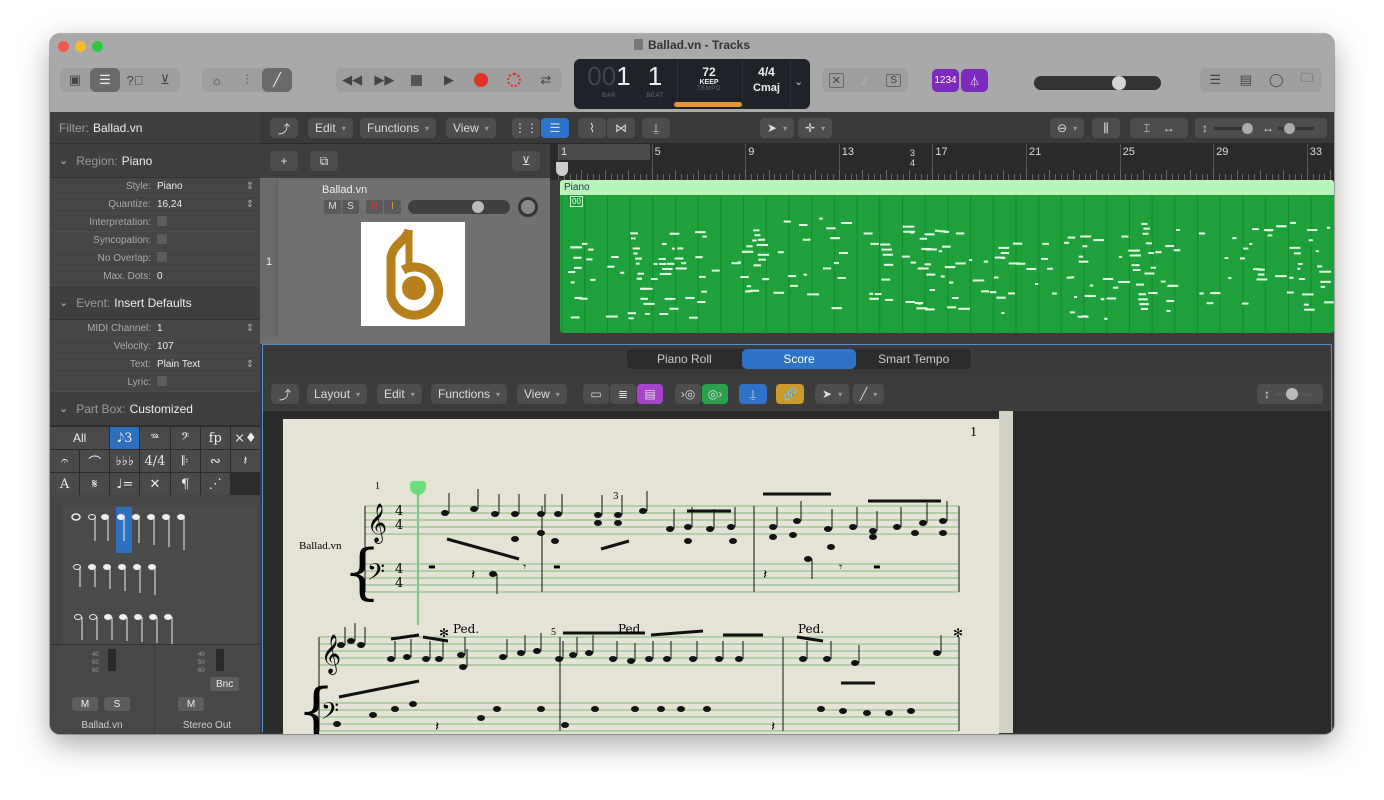  I want to click on inspector-row: MIDI Channel: 1 ⇕, so click(155, 329).